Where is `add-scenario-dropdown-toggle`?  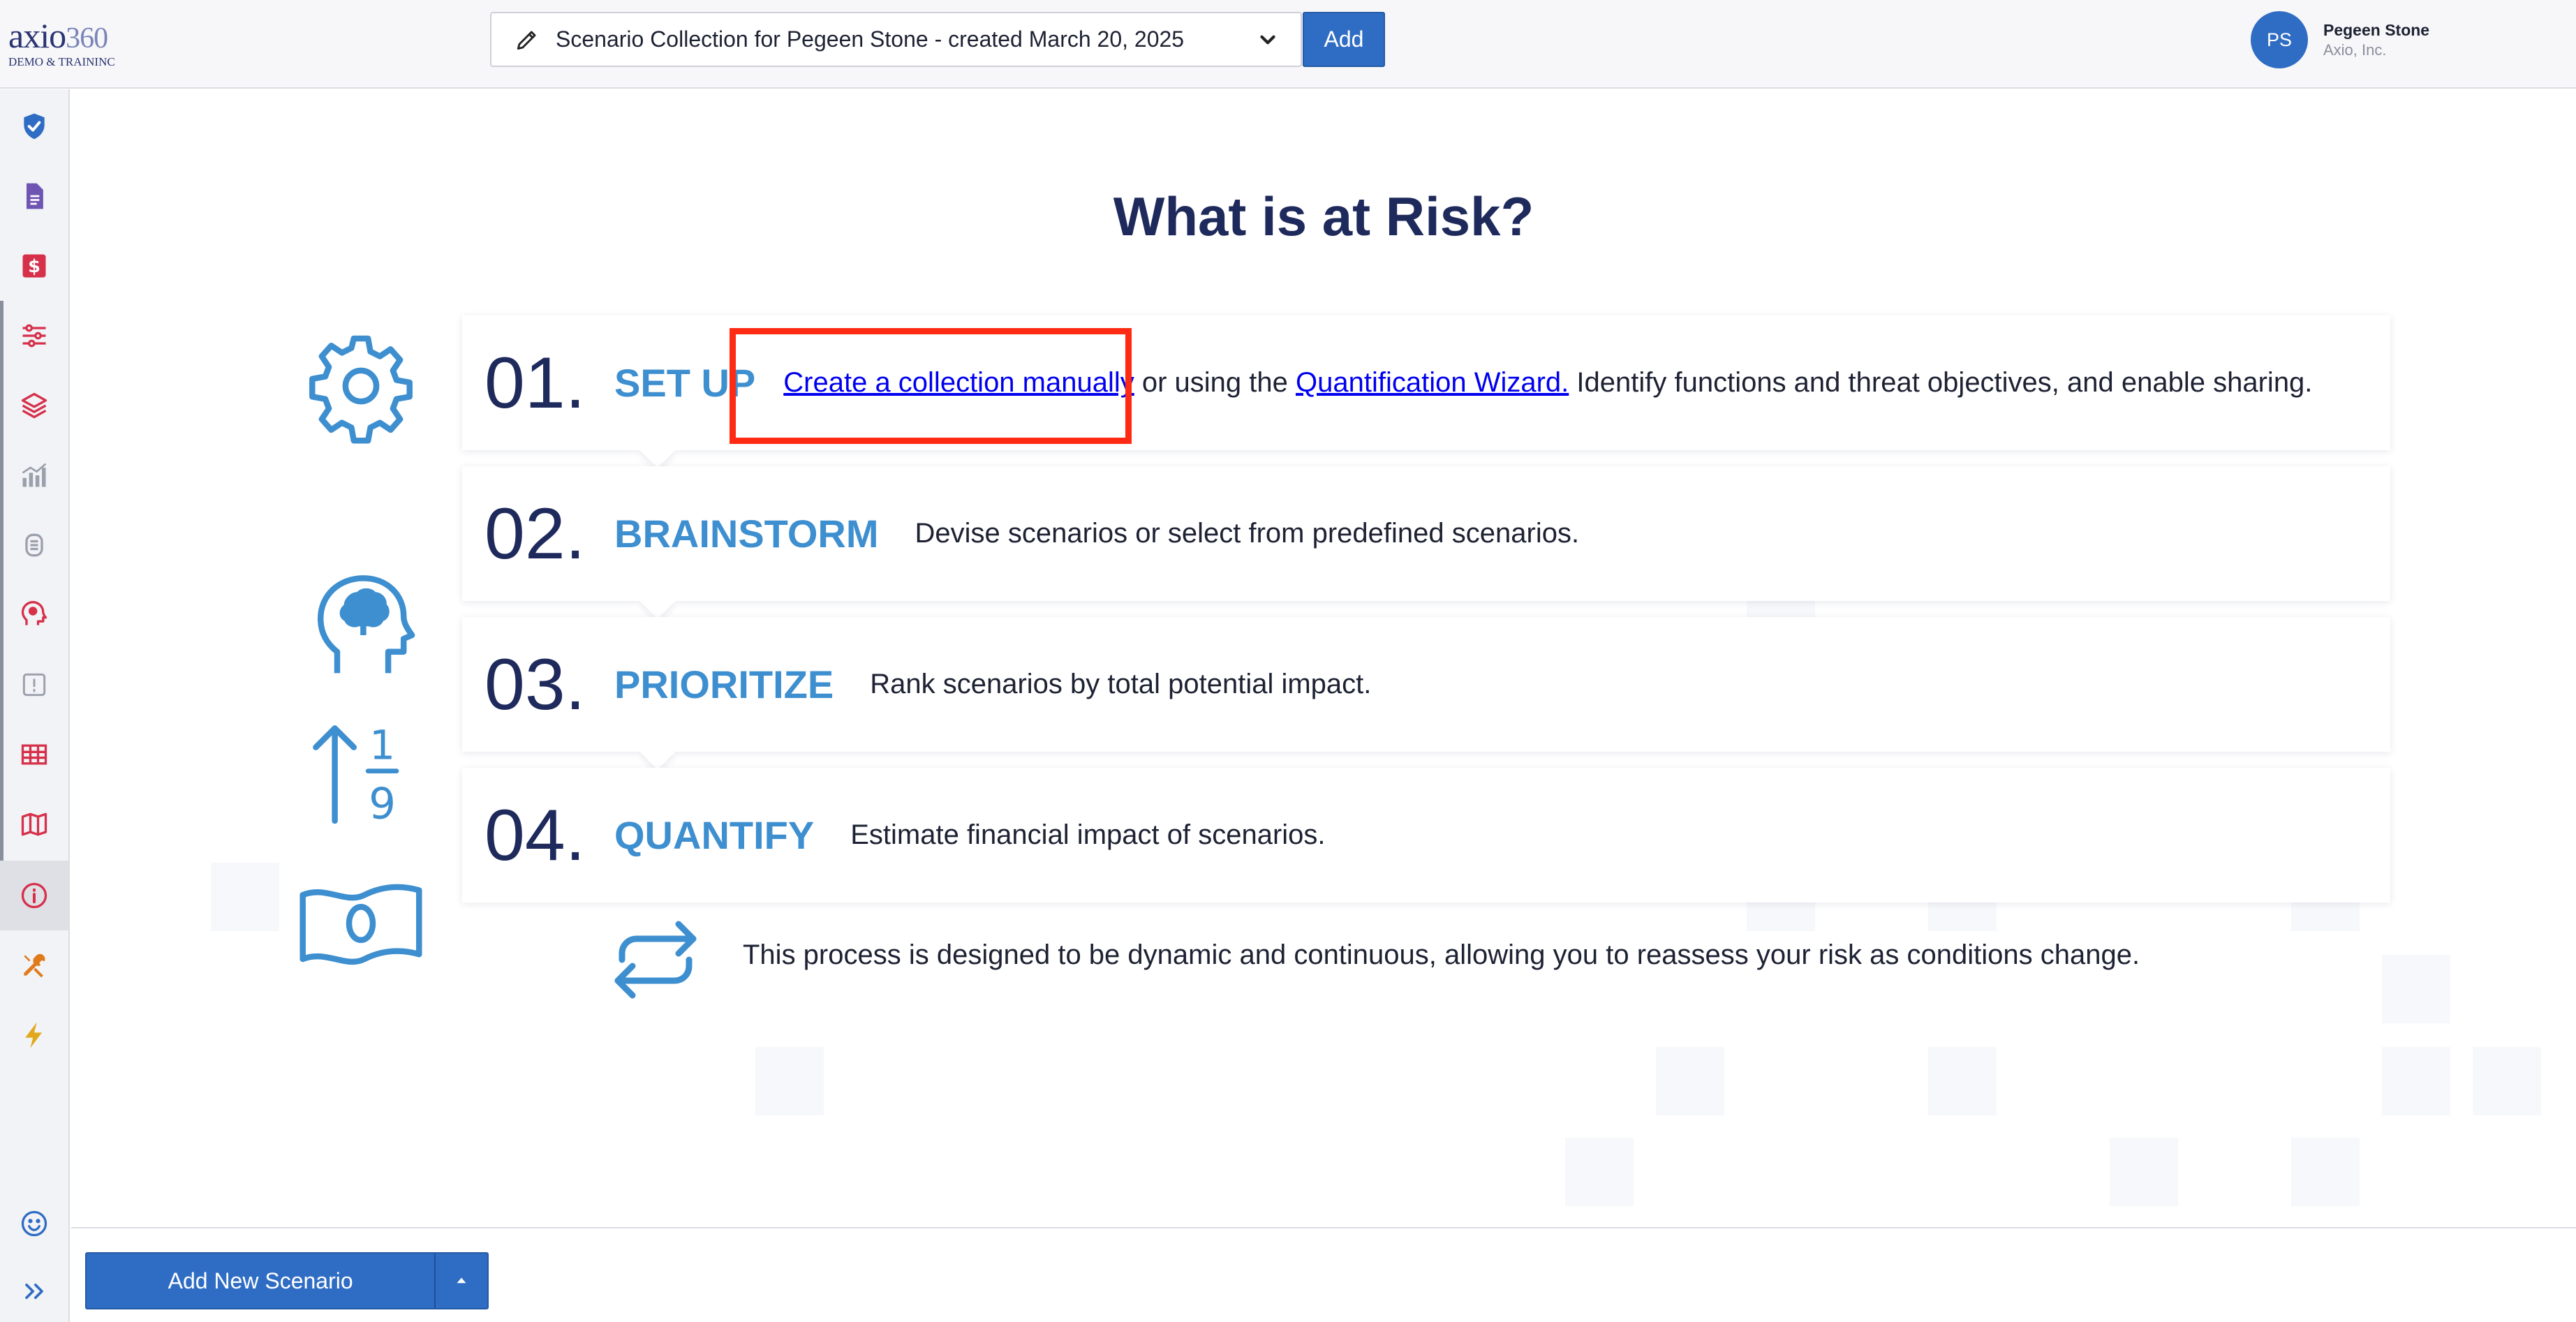
add-scenario-dropdown-toggle is located at coordinates (460, 1281).